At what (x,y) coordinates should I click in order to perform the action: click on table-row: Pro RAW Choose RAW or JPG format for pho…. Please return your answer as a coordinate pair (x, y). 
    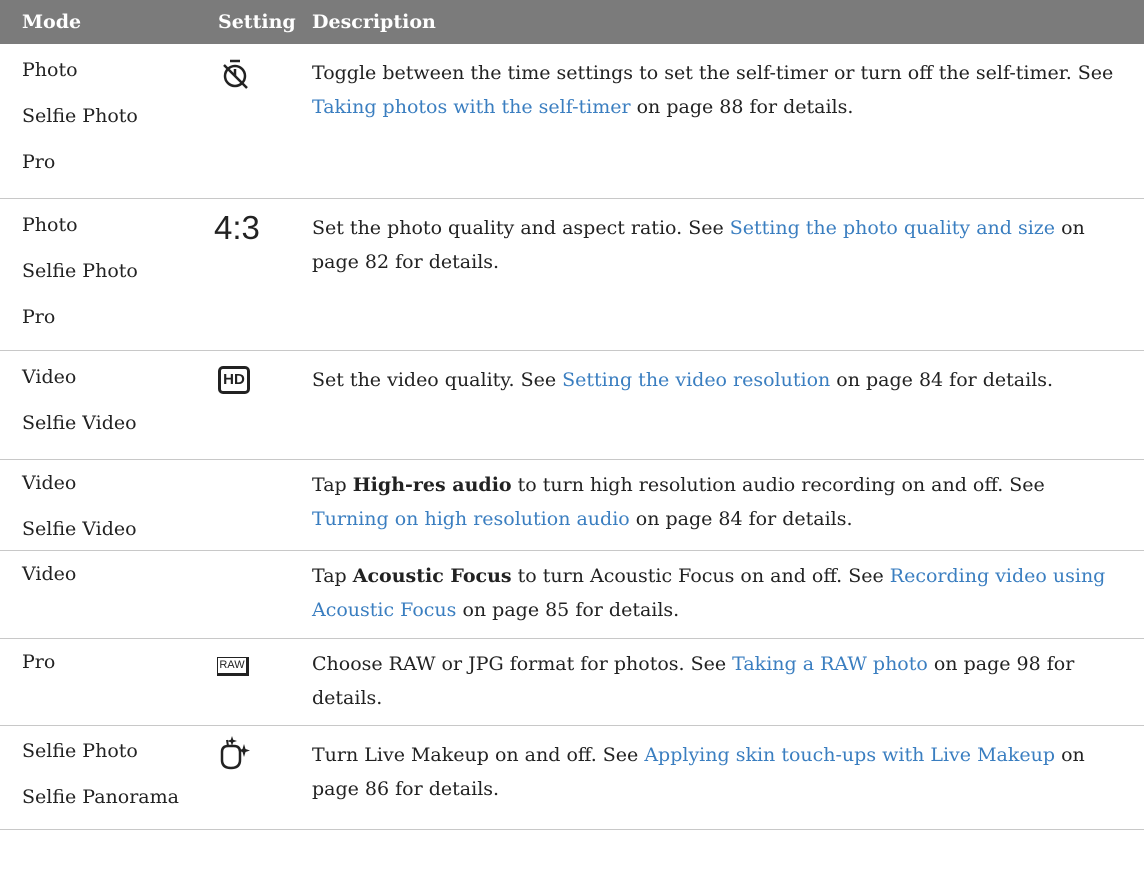
    Looking at the image, I should click on (572, 682).